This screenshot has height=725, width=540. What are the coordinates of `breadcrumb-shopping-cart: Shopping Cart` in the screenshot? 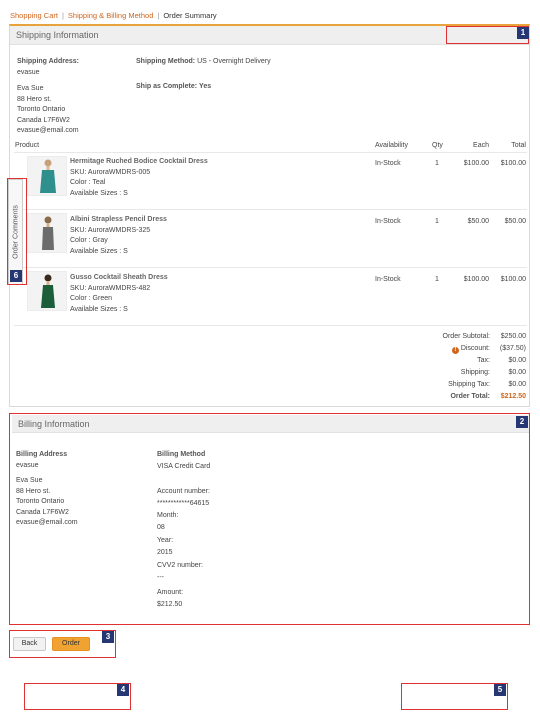 It's located at (34, 15).